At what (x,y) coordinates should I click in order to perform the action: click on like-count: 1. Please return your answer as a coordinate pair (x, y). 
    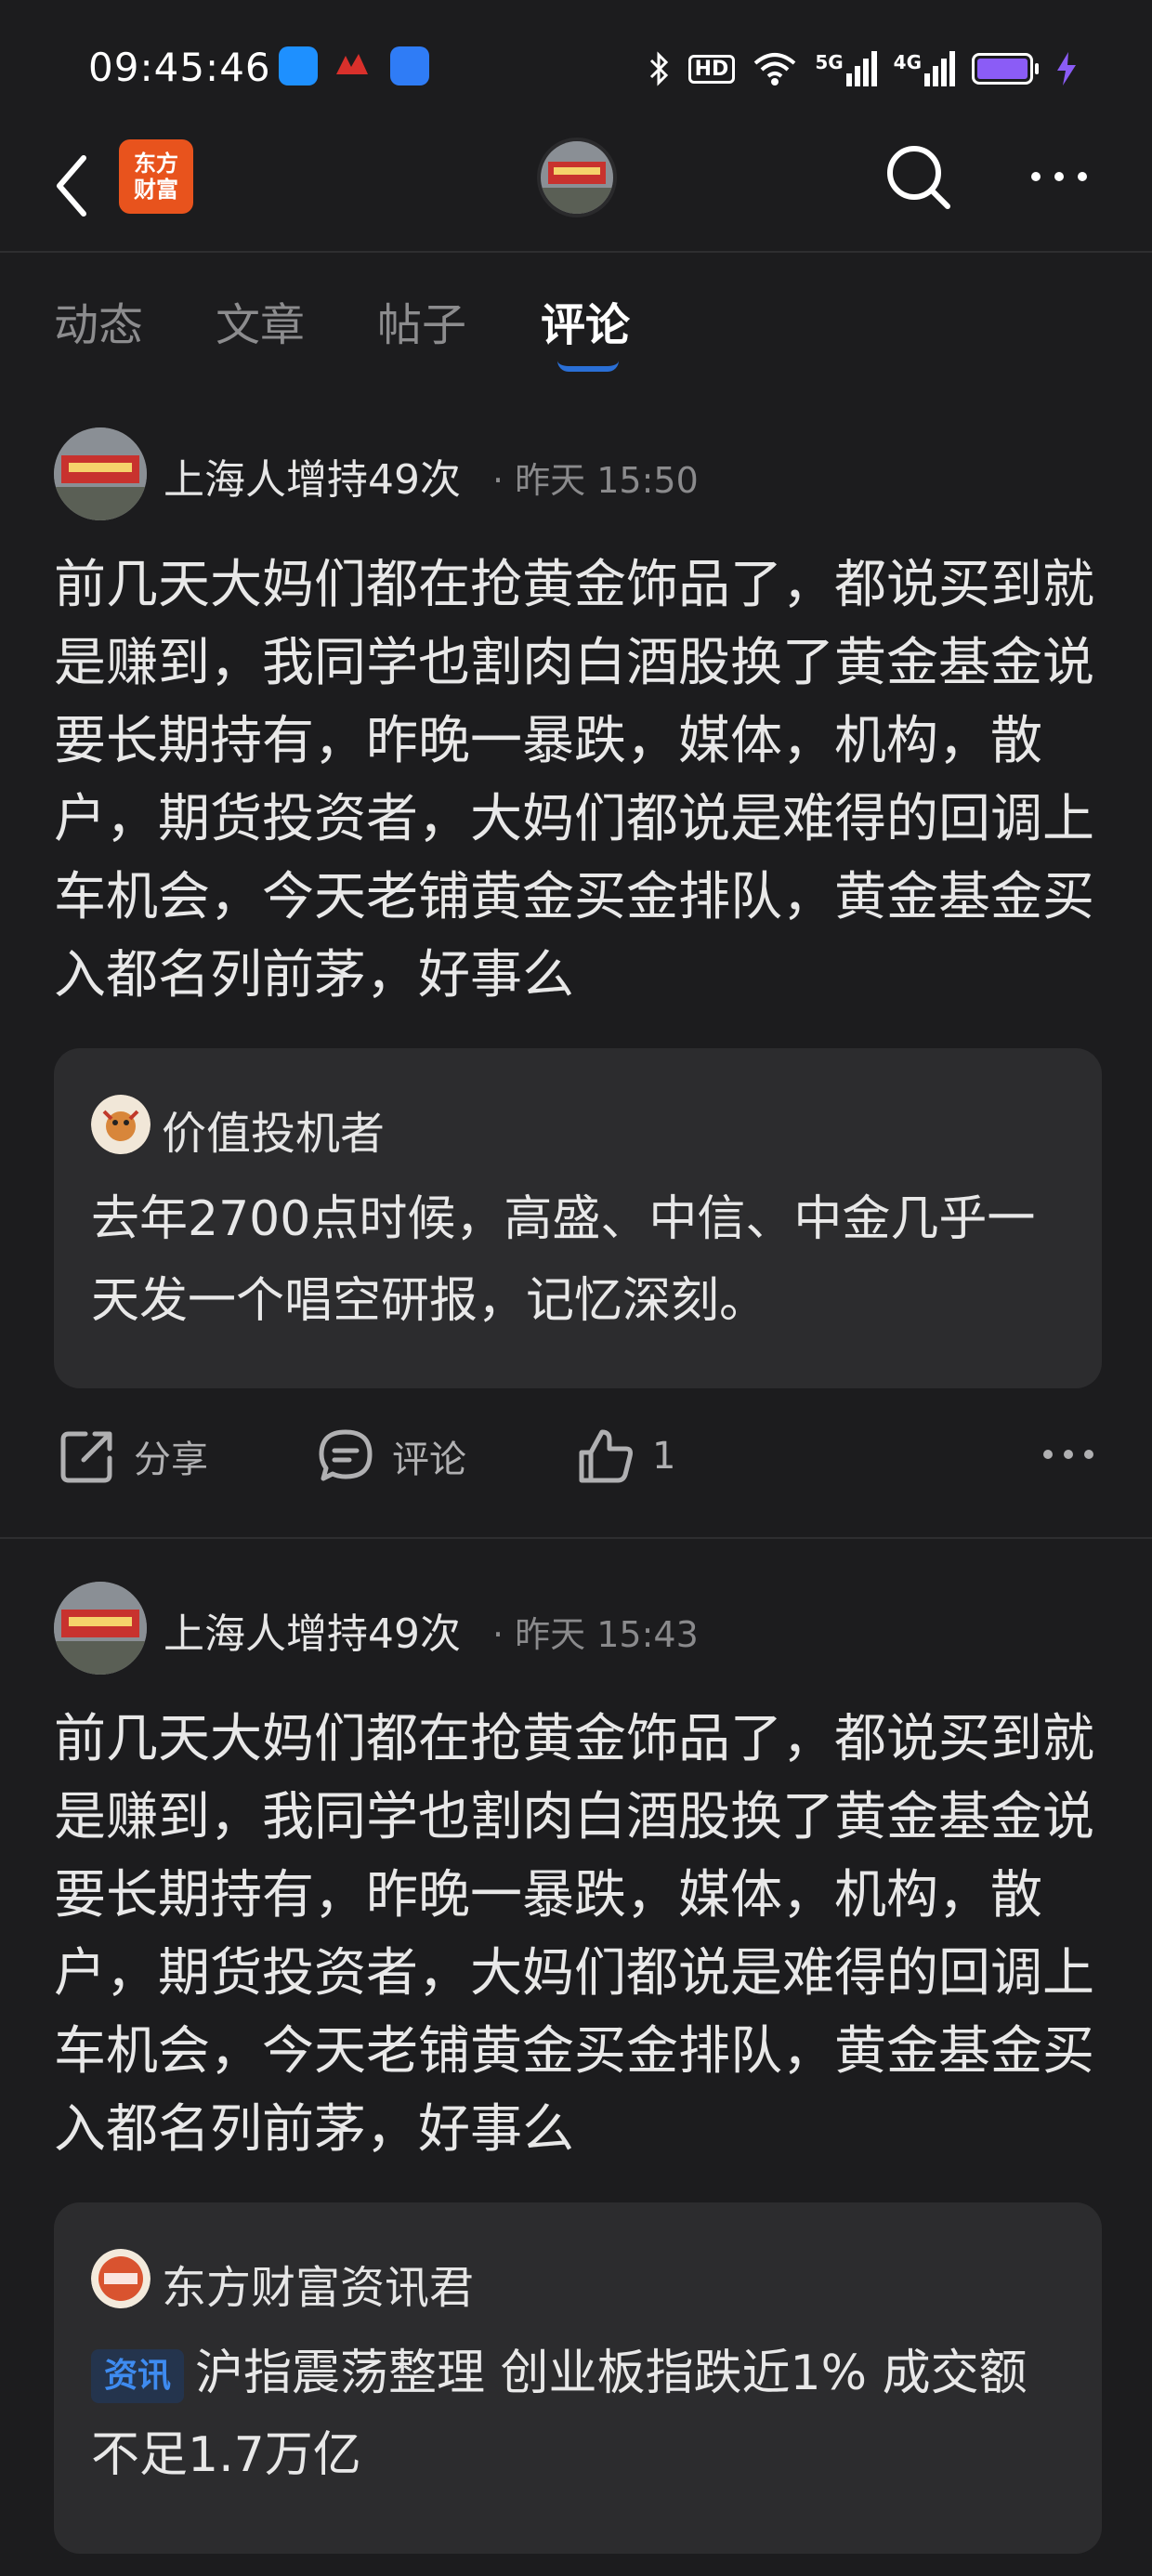
    Looking at the image, I should click on (664, 1456).